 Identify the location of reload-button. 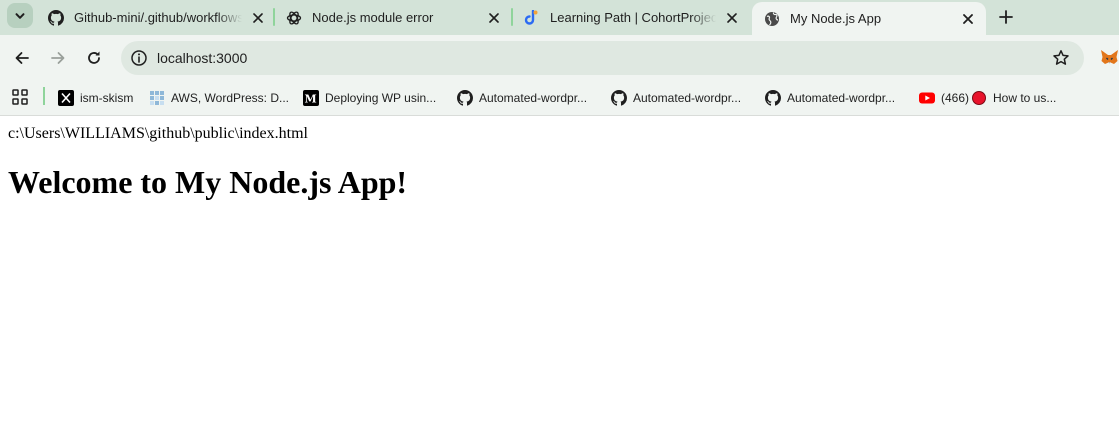
(94, 58).